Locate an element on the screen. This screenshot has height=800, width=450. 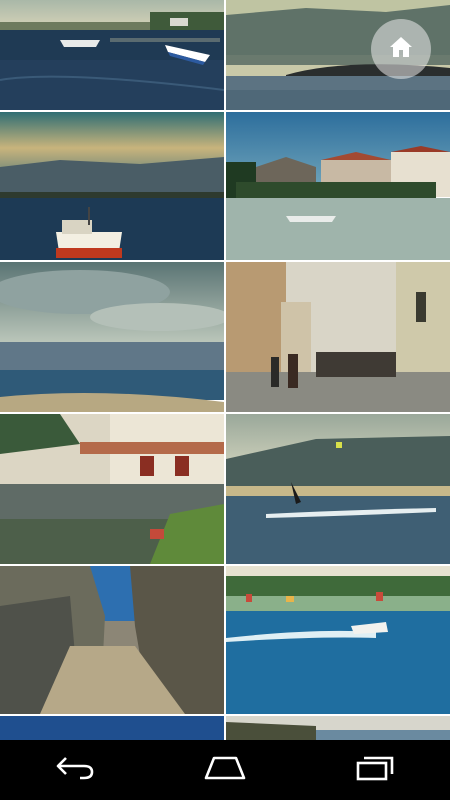
photo-stone-alley is located at coordinates (112, 640).